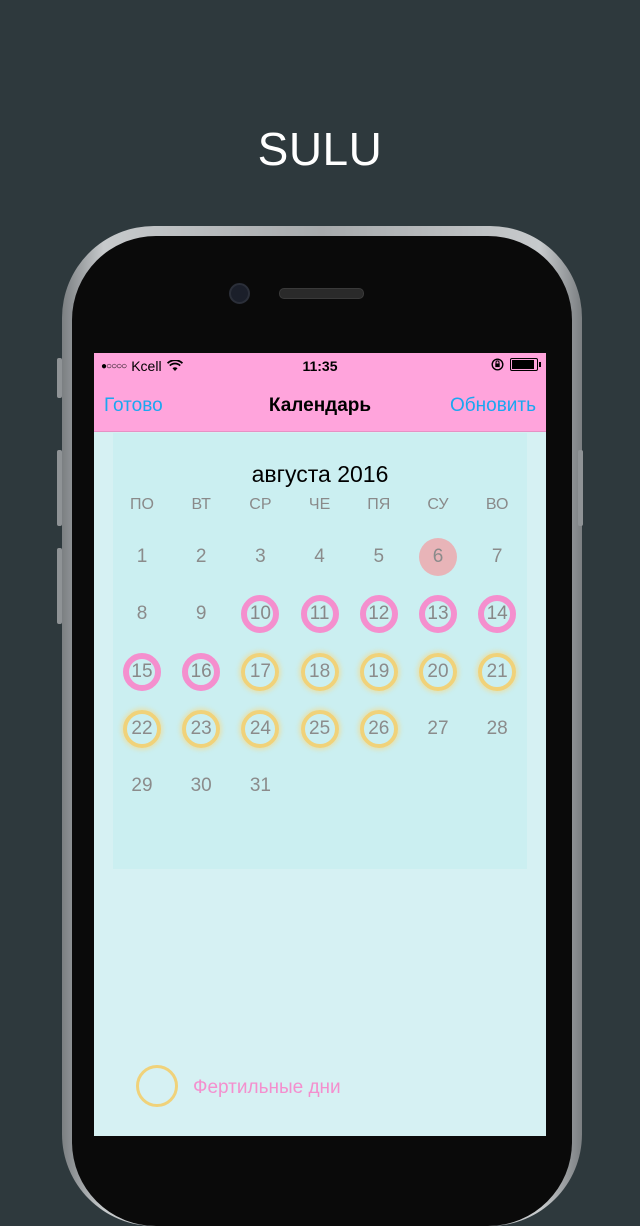 This screenshot has height=1226, width=640. I want to click on calendar-day: 17, so click(260, 671).